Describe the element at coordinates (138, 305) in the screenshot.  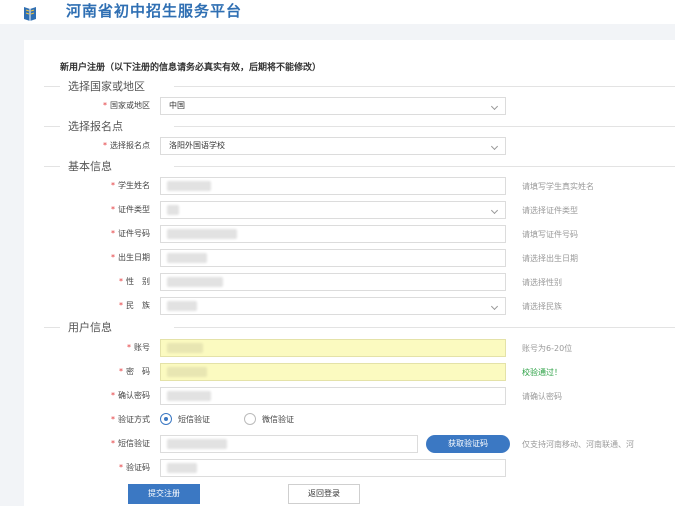
I see `field-label: 民 族` at that location.